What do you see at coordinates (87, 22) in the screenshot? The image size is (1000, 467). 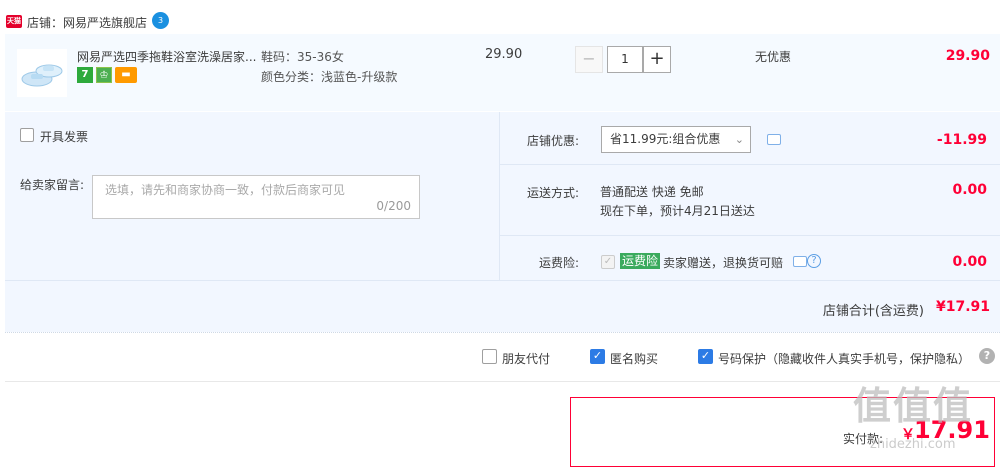 I see `shop-name: 店铺：网易严选旗舰店` at bounding box center [87, 22].